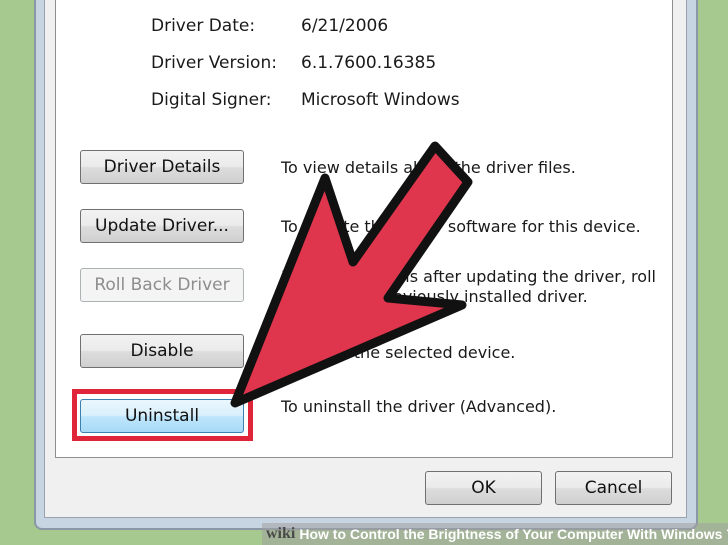 The image size is (728, 545). Describe the element at coordinates (162, 351) in the screenshot. I see `disable-button: Disable` at that location.